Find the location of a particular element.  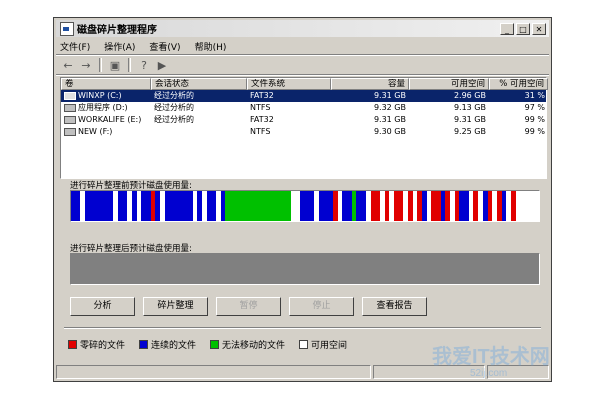

before-usage-bar is located at coordinates (305, 206).